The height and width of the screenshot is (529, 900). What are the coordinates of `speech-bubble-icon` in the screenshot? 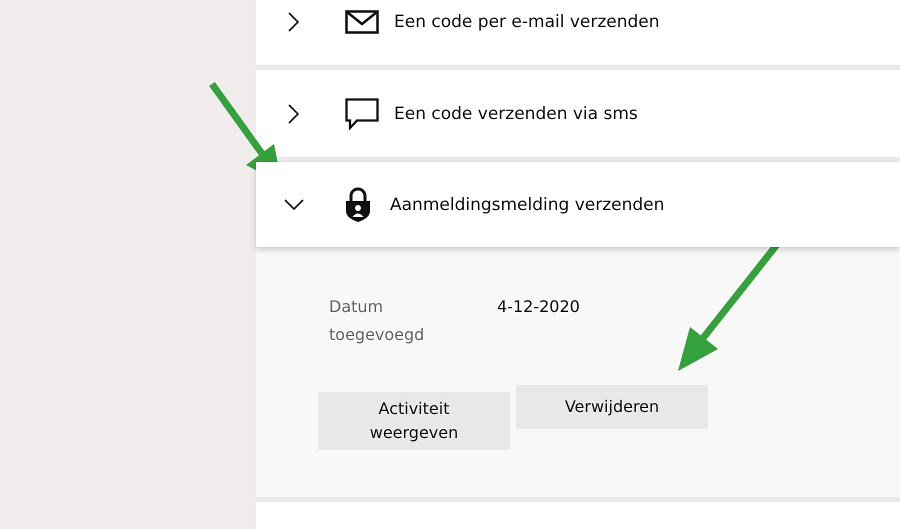 It's located at (362, 114).